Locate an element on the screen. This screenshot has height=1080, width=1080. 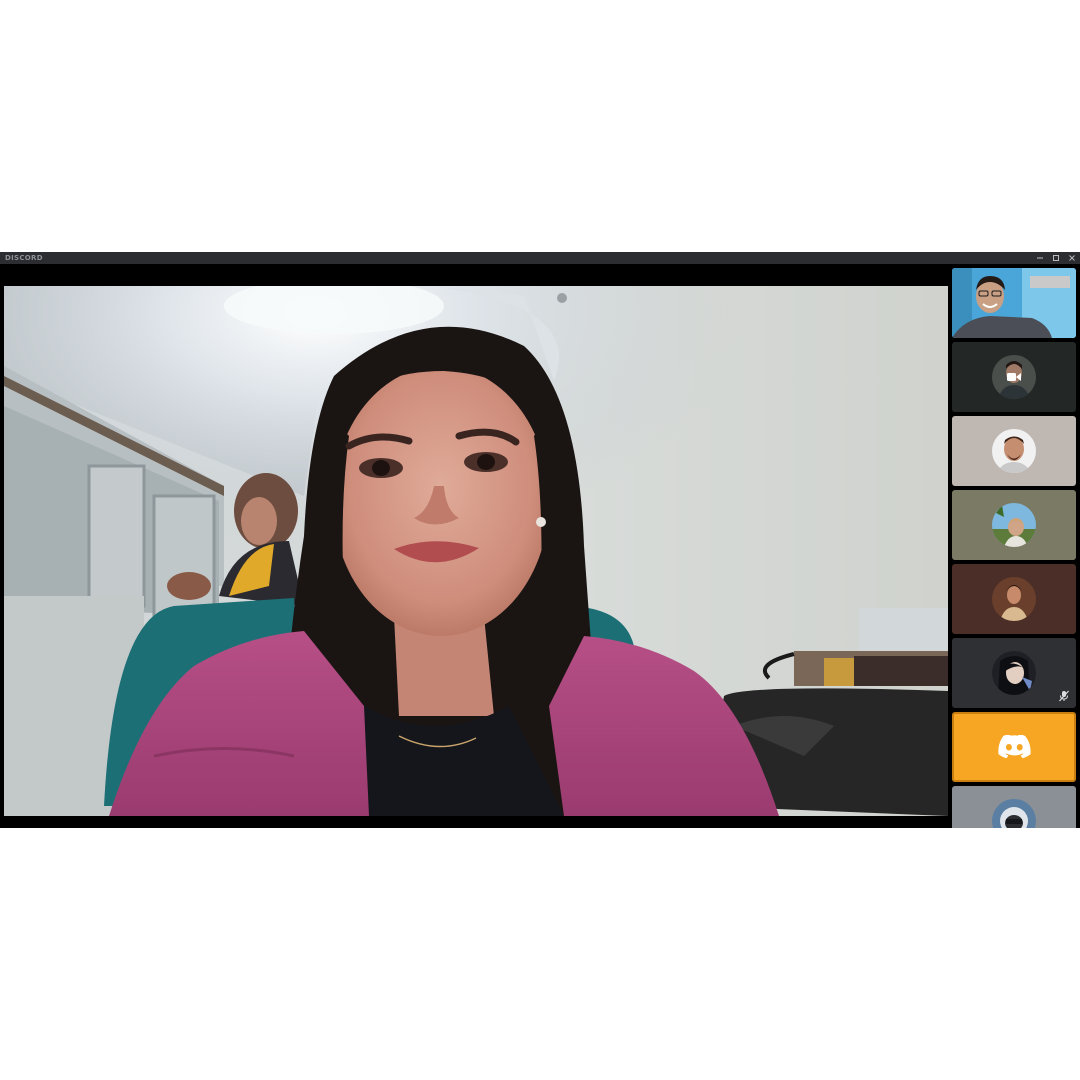
discord-logo-icon is located at coordinates (1014, 747).